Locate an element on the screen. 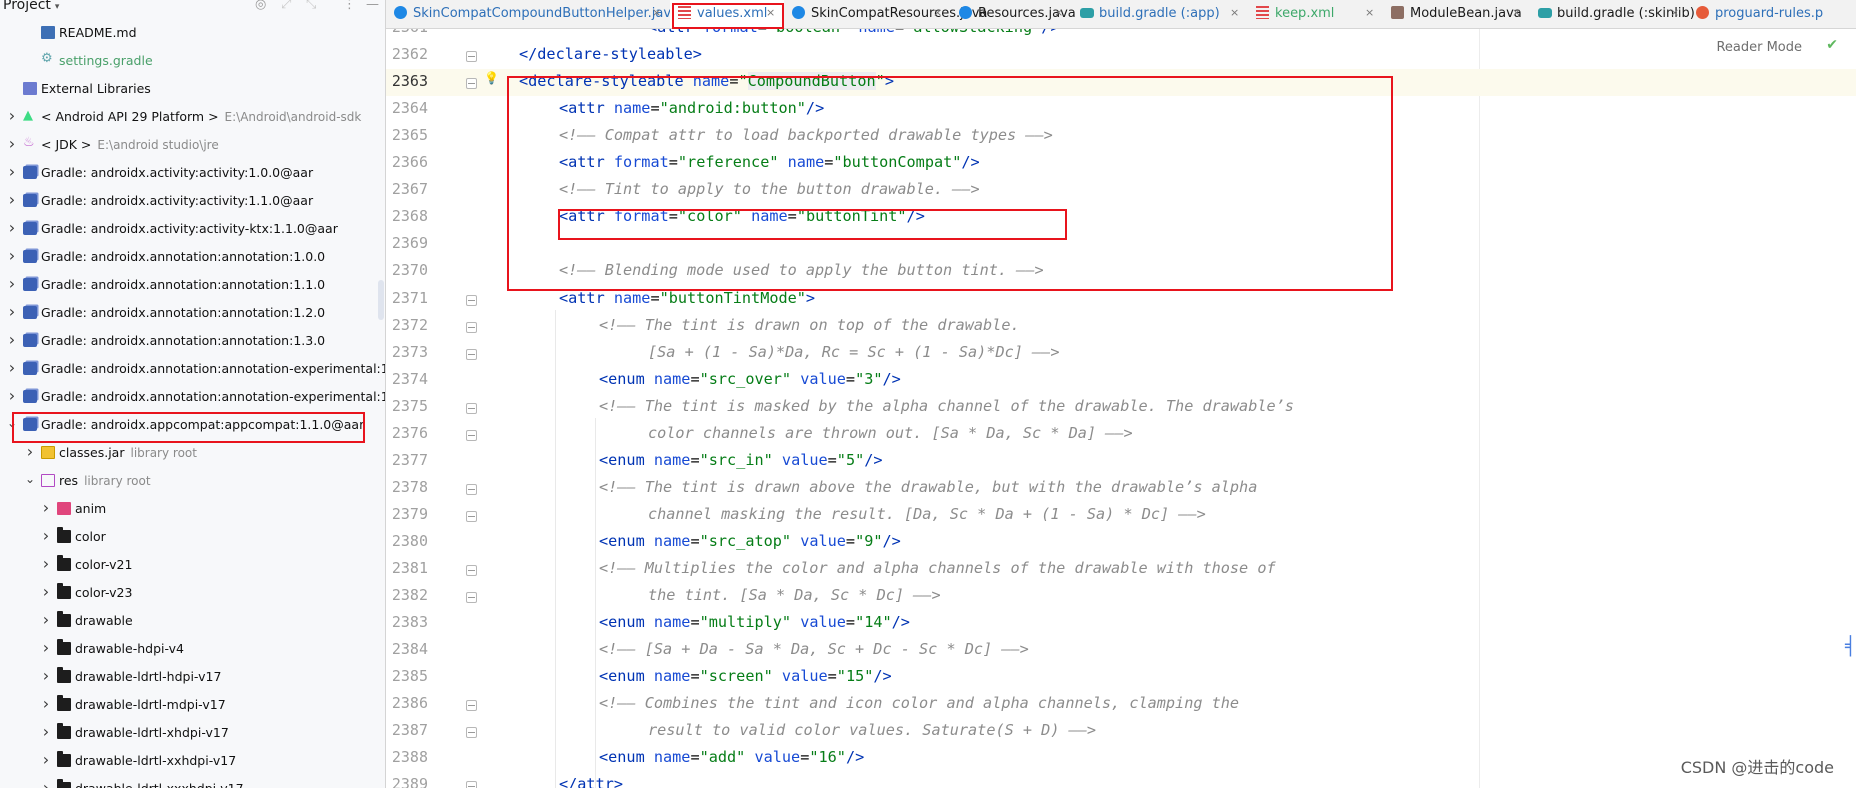 The width and height of the screenshot is (1856, 788). tree-item: External Libraries is located at coordinates (192, 90).